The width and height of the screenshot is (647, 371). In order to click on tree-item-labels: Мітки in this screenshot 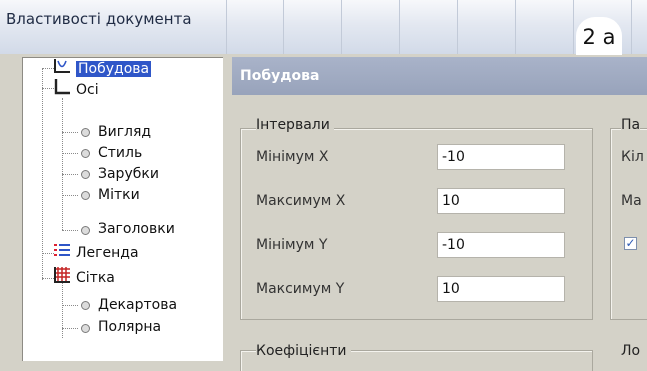, I will do `click(119, 195)`.